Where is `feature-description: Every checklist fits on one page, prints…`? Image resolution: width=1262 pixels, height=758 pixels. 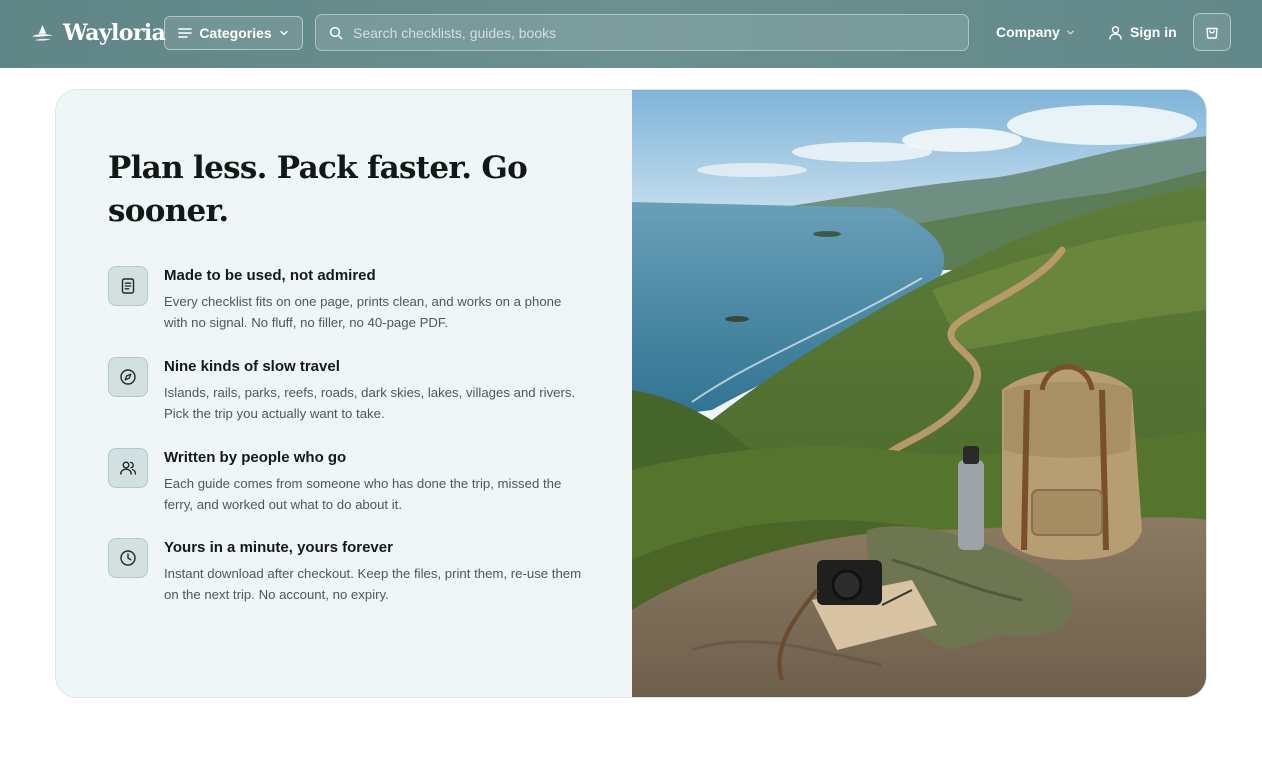
feature-description: Every checklist fits on one page, prints… is located at coordinates (363, 312).